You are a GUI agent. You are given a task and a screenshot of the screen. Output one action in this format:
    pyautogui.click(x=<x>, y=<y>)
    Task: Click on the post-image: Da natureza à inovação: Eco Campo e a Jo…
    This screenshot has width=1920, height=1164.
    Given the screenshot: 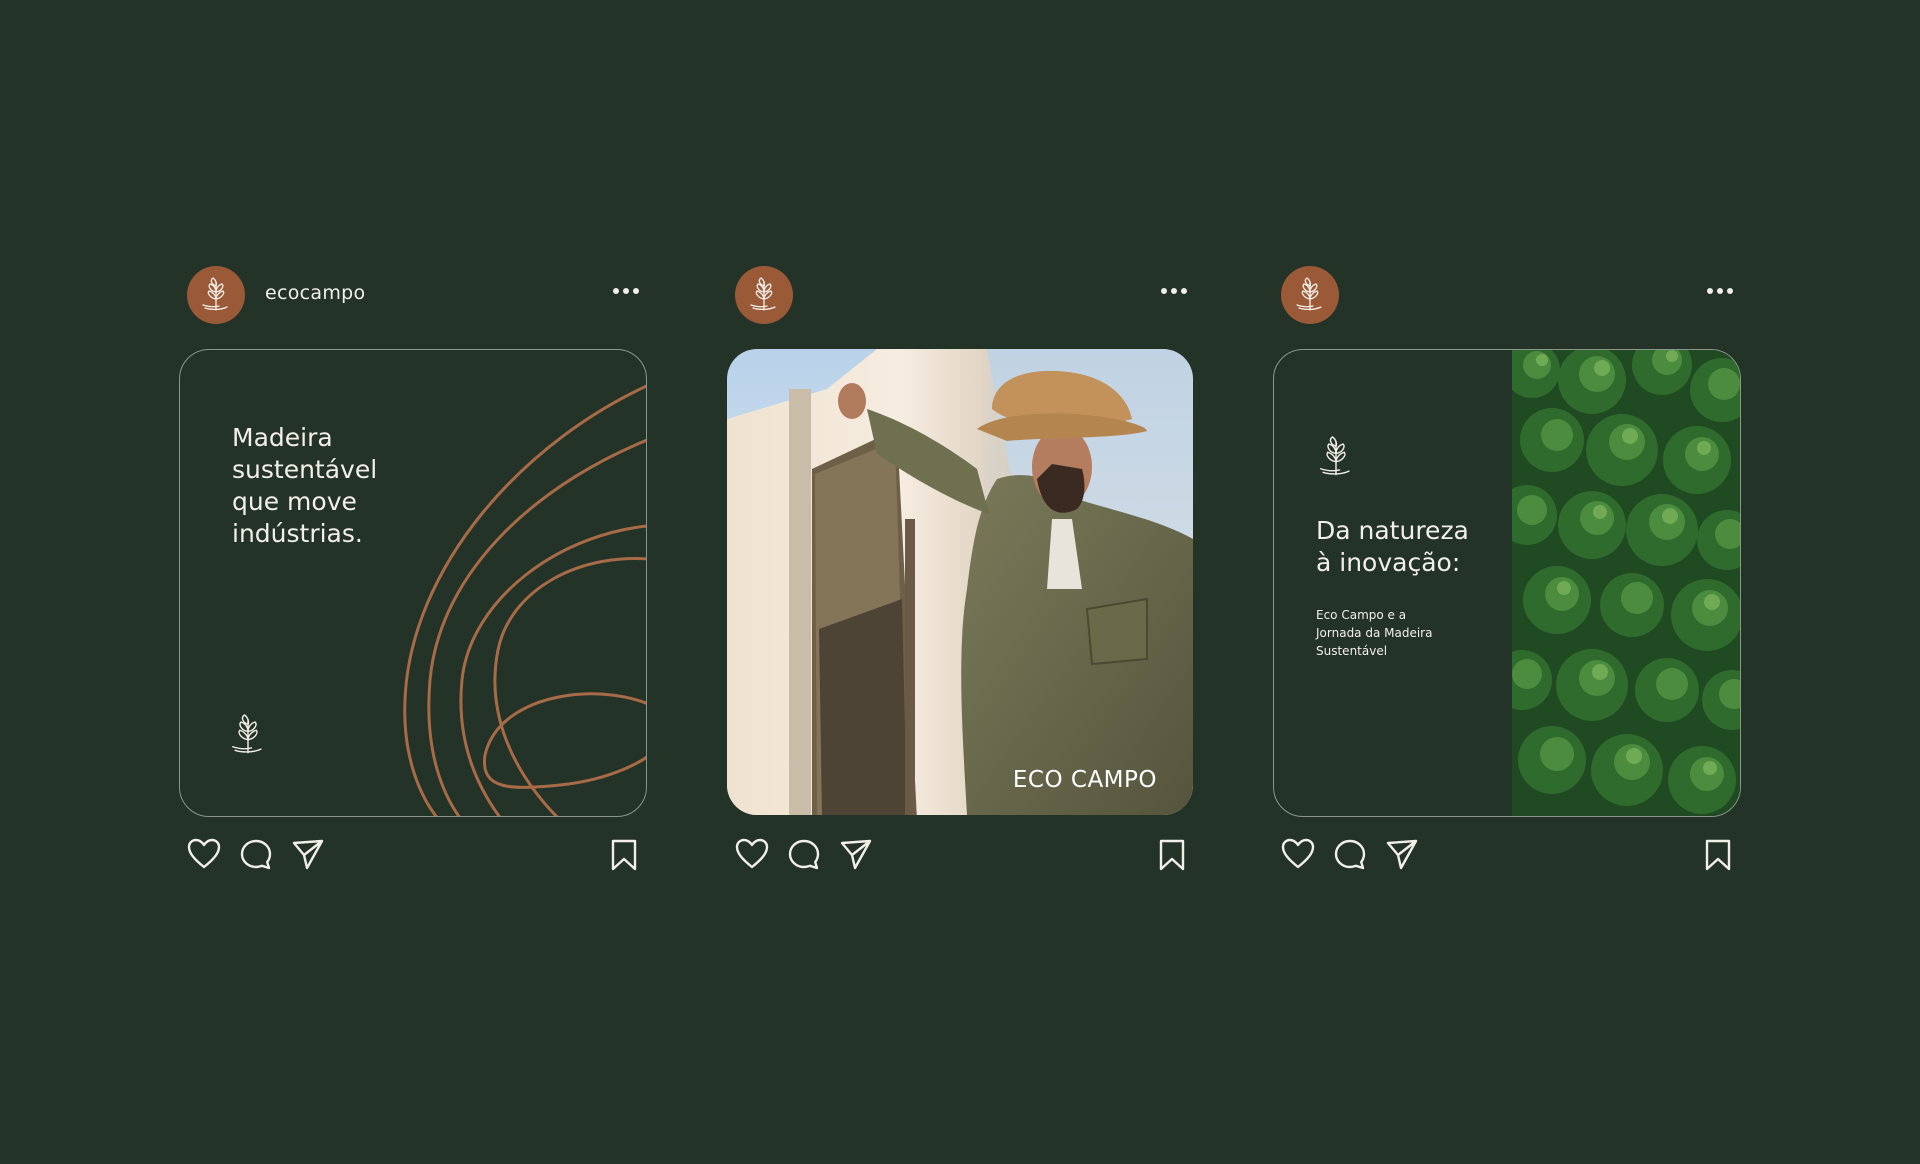 What is the action you would take?
    pyautogui.click(x=1507, y=583)
    